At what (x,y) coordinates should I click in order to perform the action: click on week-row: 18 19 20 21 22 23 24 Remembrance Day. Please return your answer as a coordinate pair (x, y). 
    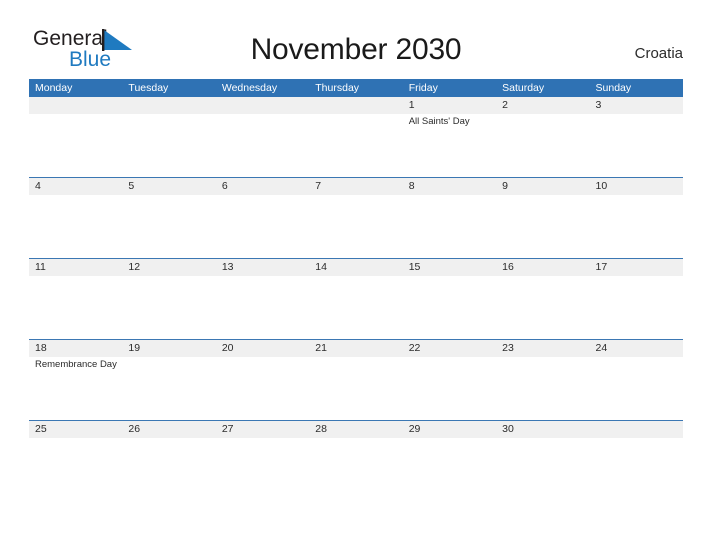
    Looking at the image, I should click on (356, 379).